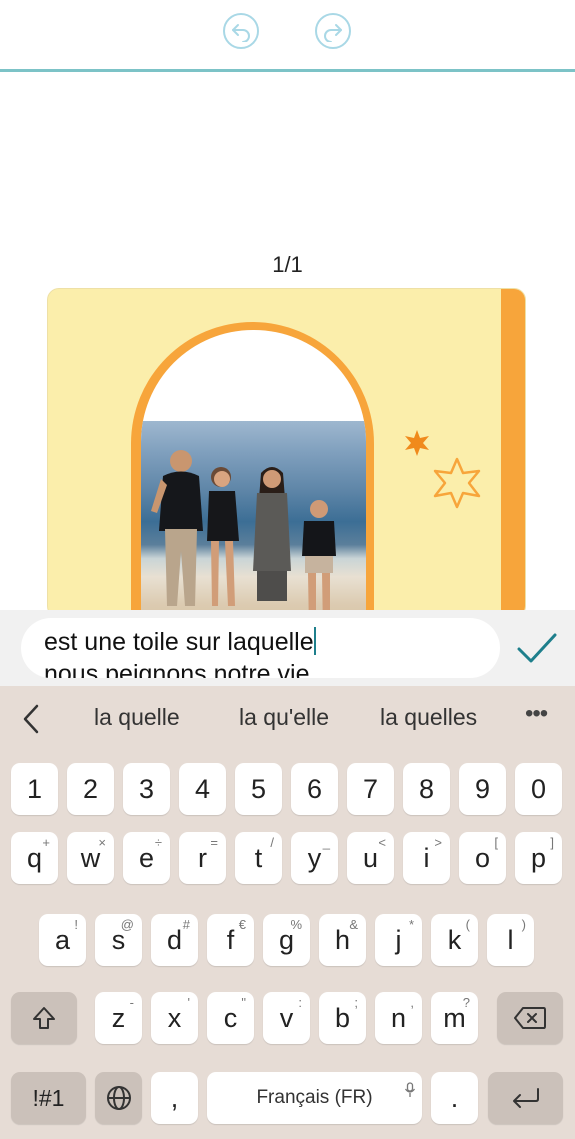  I want to click on photo-frame, so click(253, 473).